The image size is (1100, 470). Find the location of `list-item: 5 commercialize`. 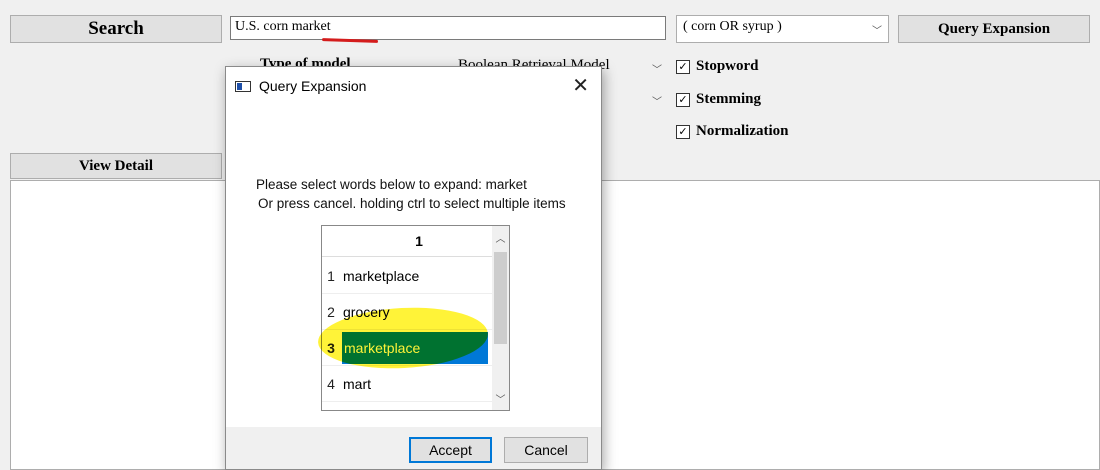

list-item: 5 commercialize is located at coordinates (407, 406).